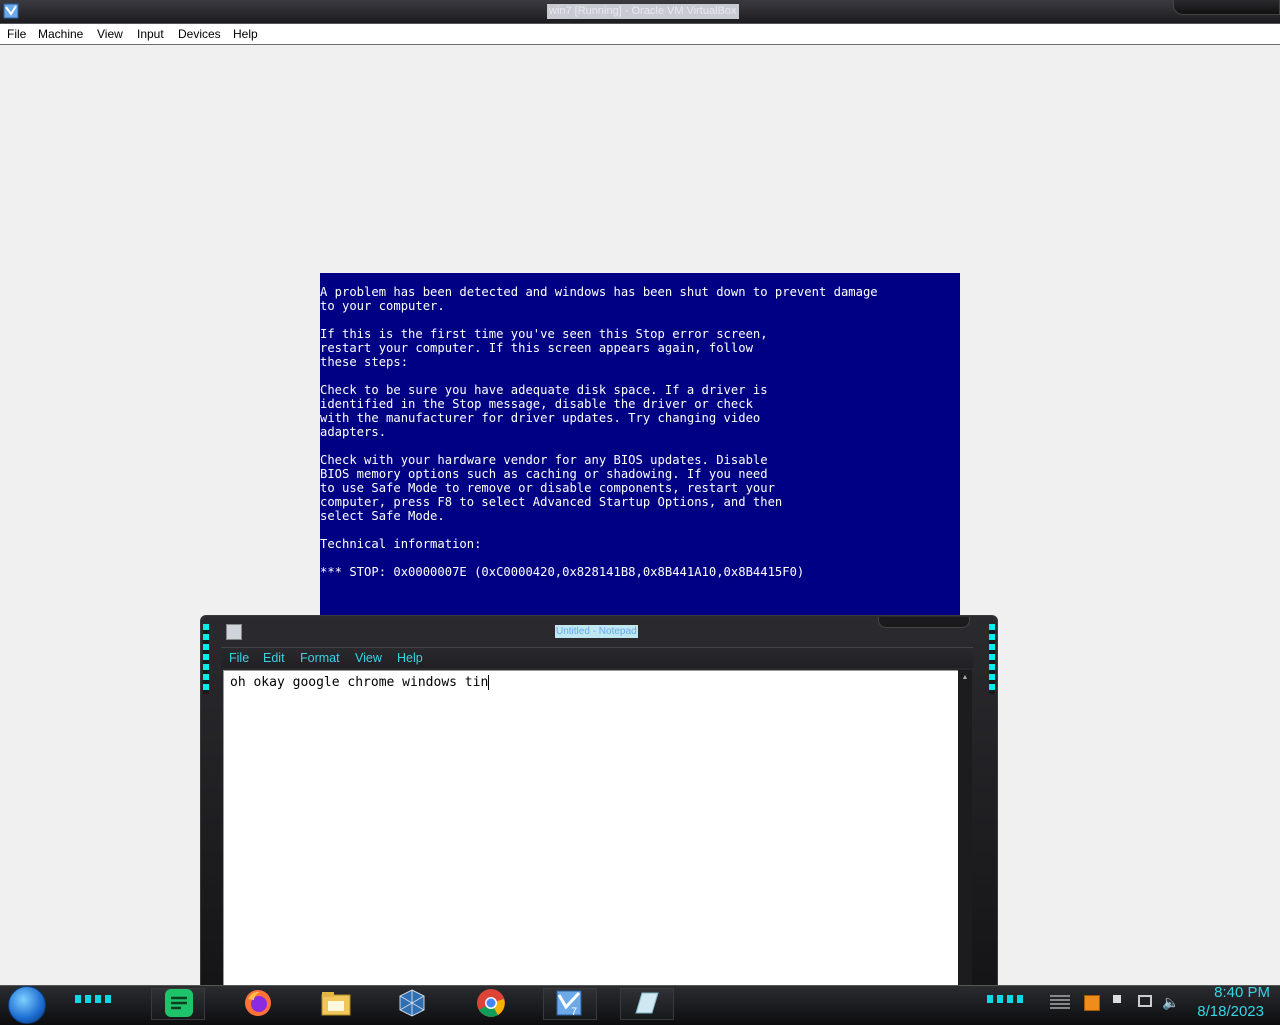  What do you see at coordinates (924, 622) in the screenshot?
I see `notepad-window-controls` at bounding box center [924, 622].